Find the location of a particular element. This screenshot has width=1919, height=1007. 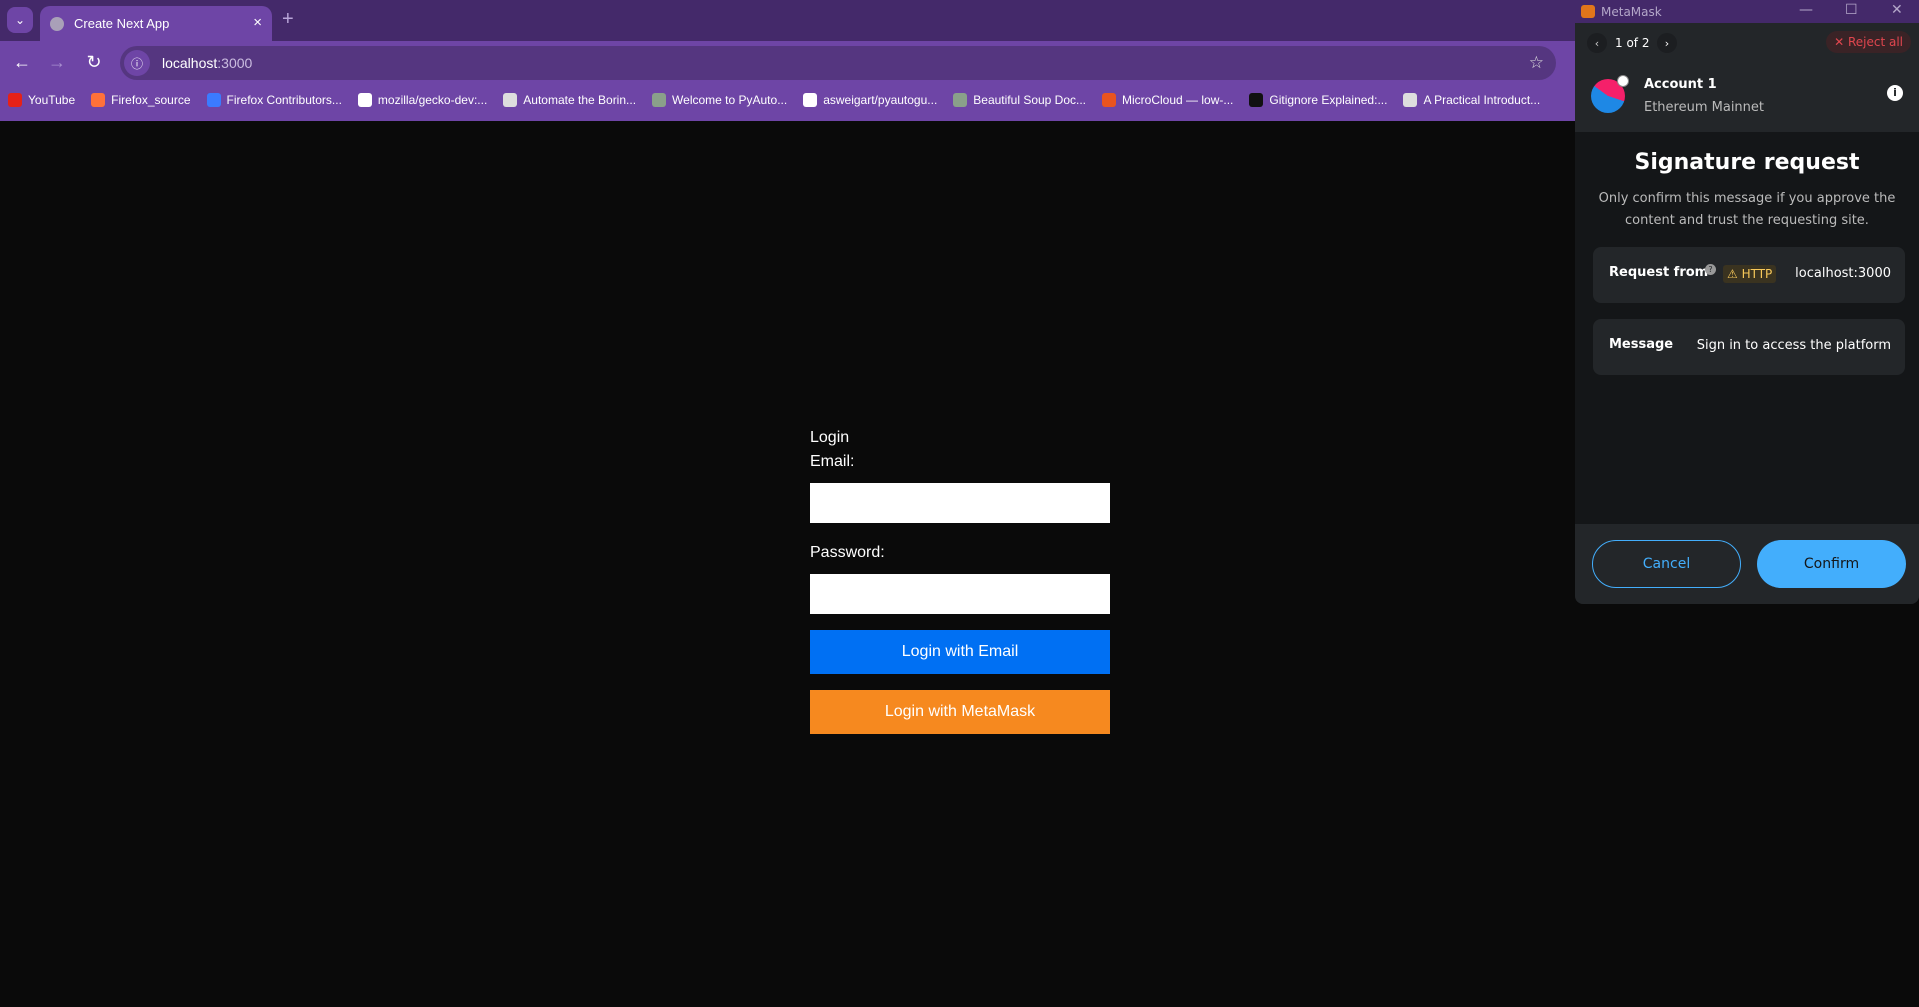

confirm-button: Confirm is located at coordinates (1831, 564).